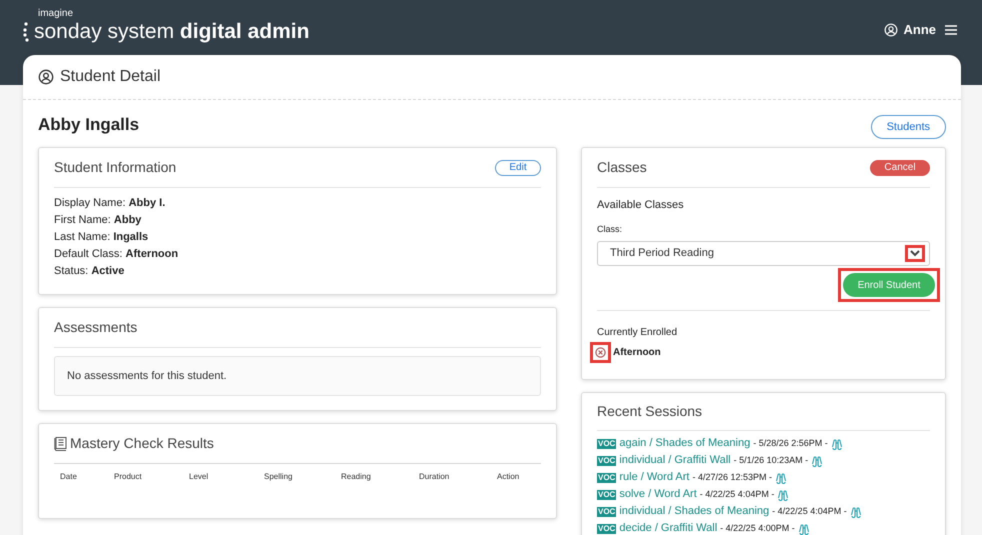 Image resolution: width=982 pixels, height=535 pixels. Describe the element at coordinates (115, 167) in the screenshot. I see `card-title: Student Information` at that location.